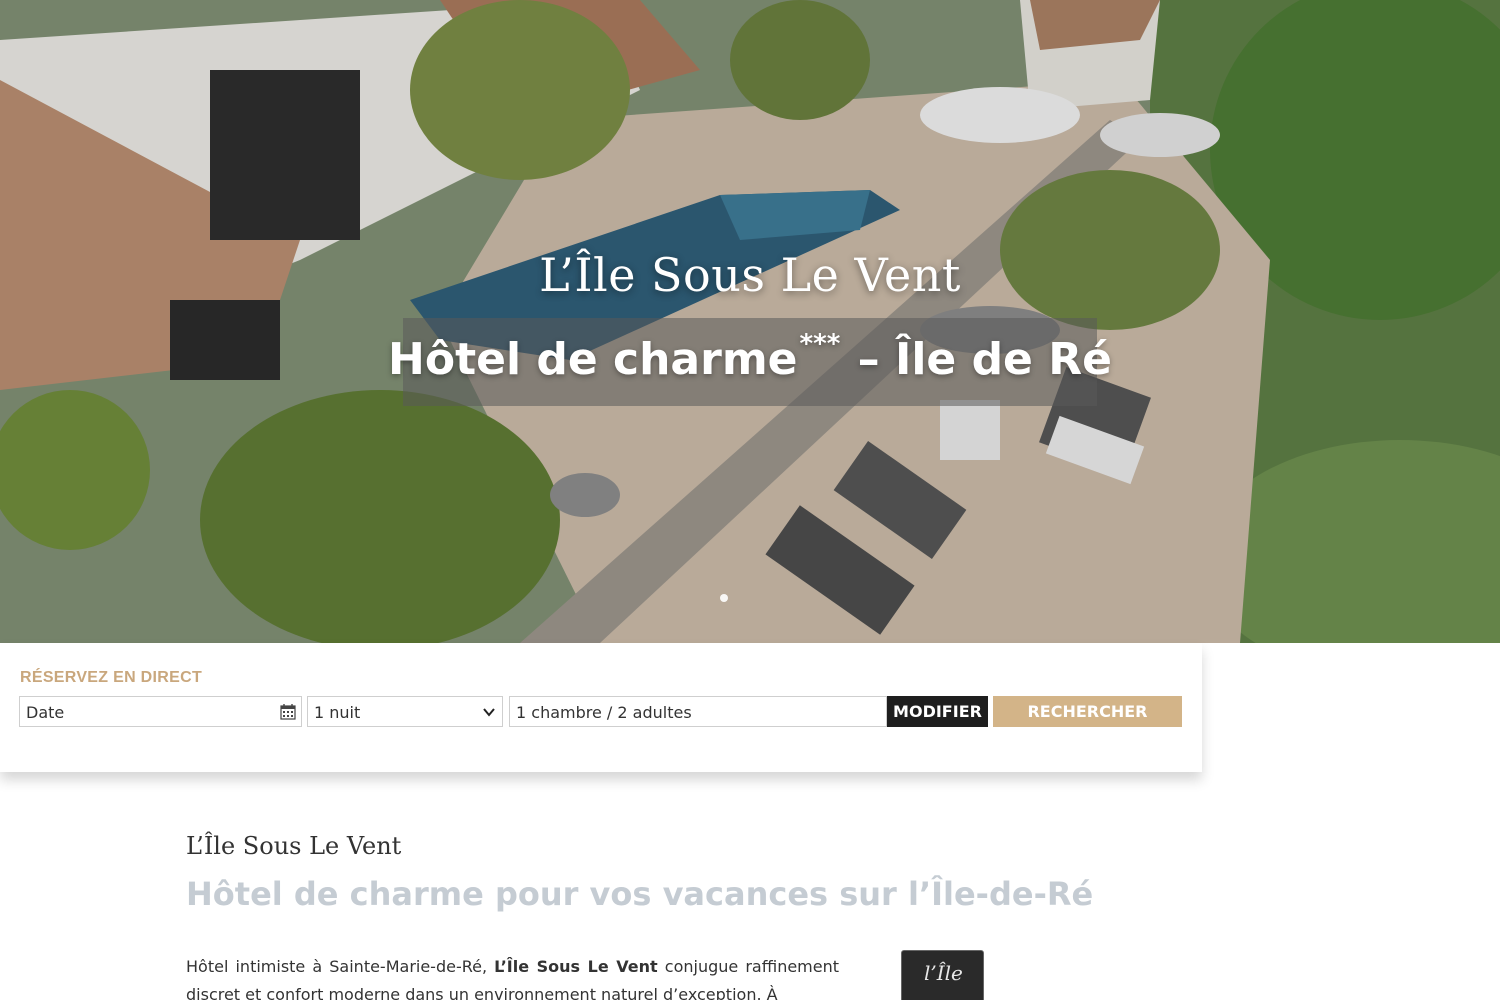 The image size is (1500, 1000). I want to click on hero-title: L’Île Sous Le Vent, so click(750, 275).